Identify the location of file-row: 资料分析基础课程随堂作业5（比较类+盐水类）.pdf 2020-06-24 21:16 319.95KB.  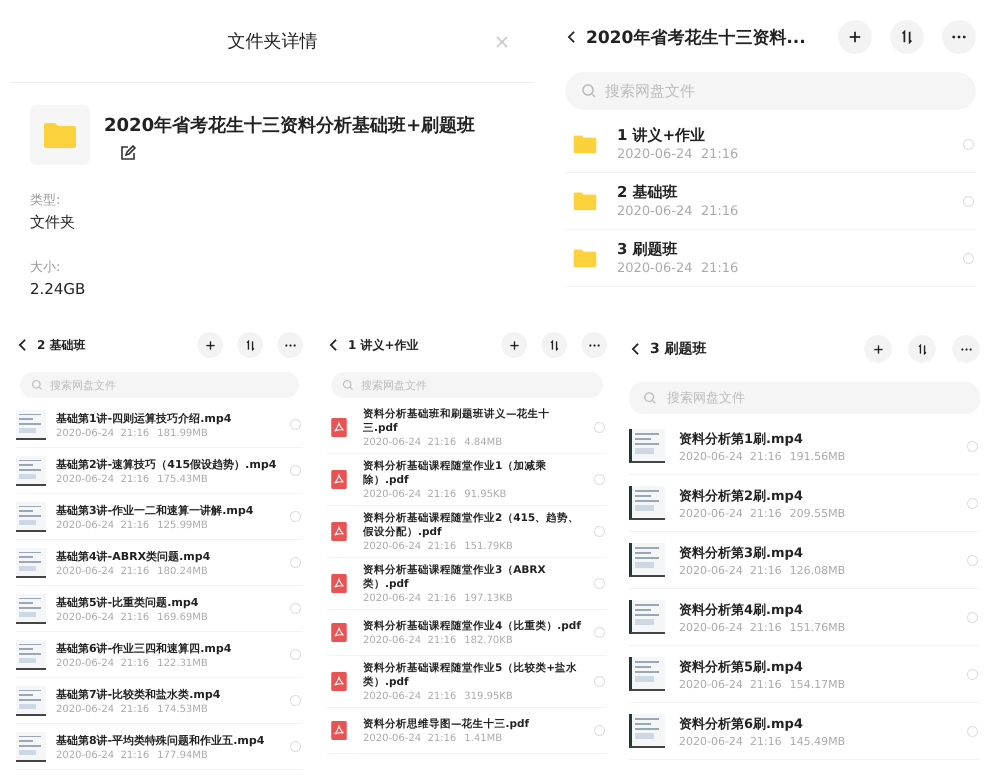
(467, 682).